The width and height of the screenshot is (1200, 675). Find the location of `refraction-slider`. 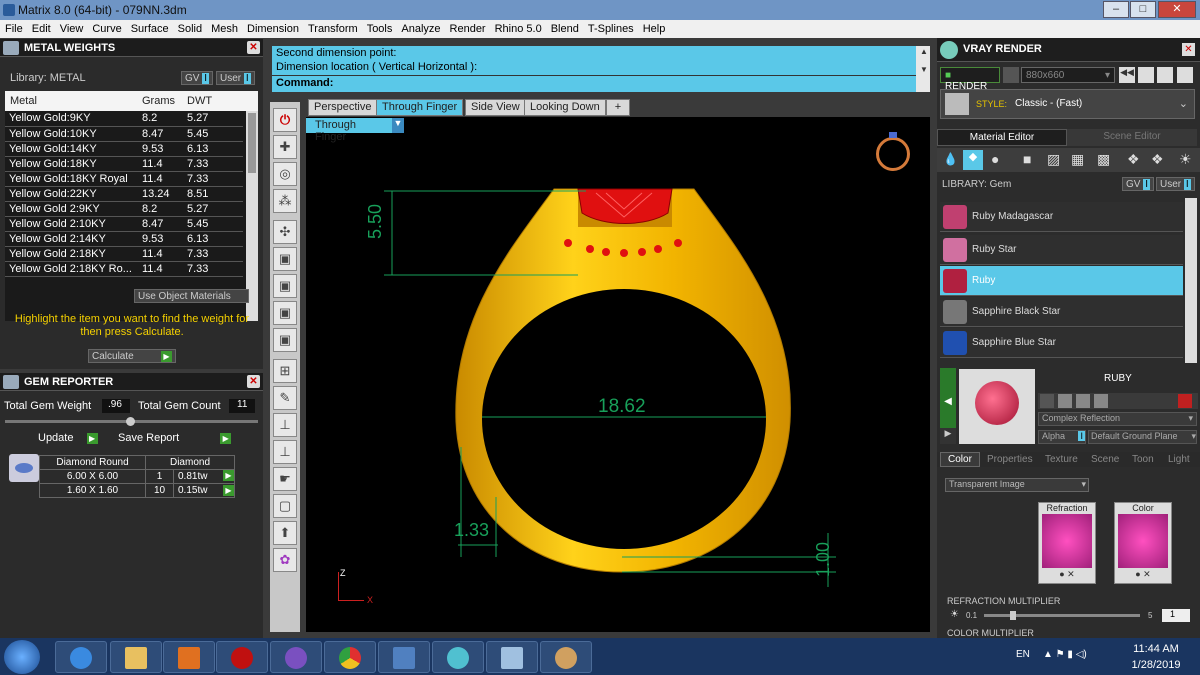

refraction-slider is located at coordinates (1062, 615).